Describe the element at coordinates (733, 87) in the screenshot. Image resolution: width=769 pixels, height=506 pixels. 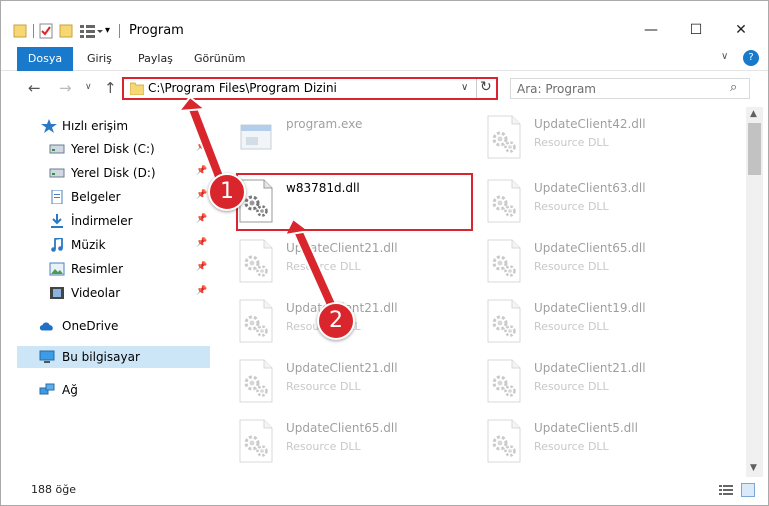
I see `search-icon: ⌕` at that location.